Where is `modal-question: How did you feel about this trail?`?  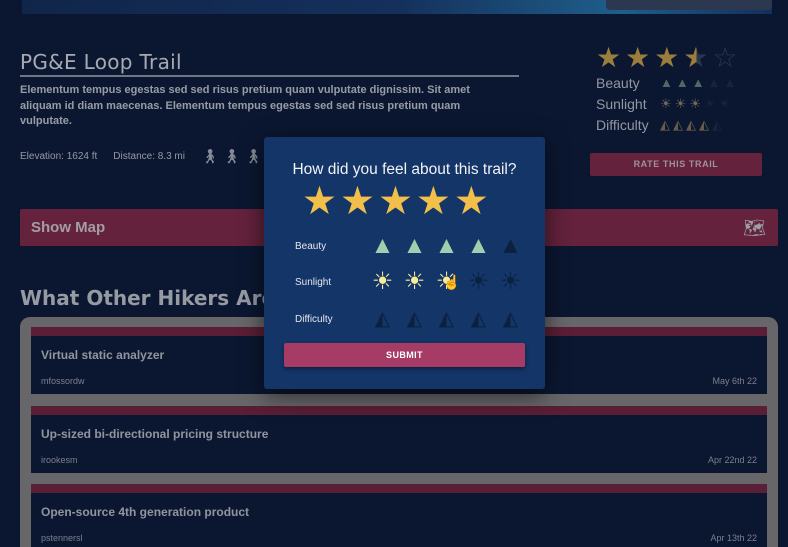
modal-question: How did you feel about this trail? is located at coordinates (404, 169).